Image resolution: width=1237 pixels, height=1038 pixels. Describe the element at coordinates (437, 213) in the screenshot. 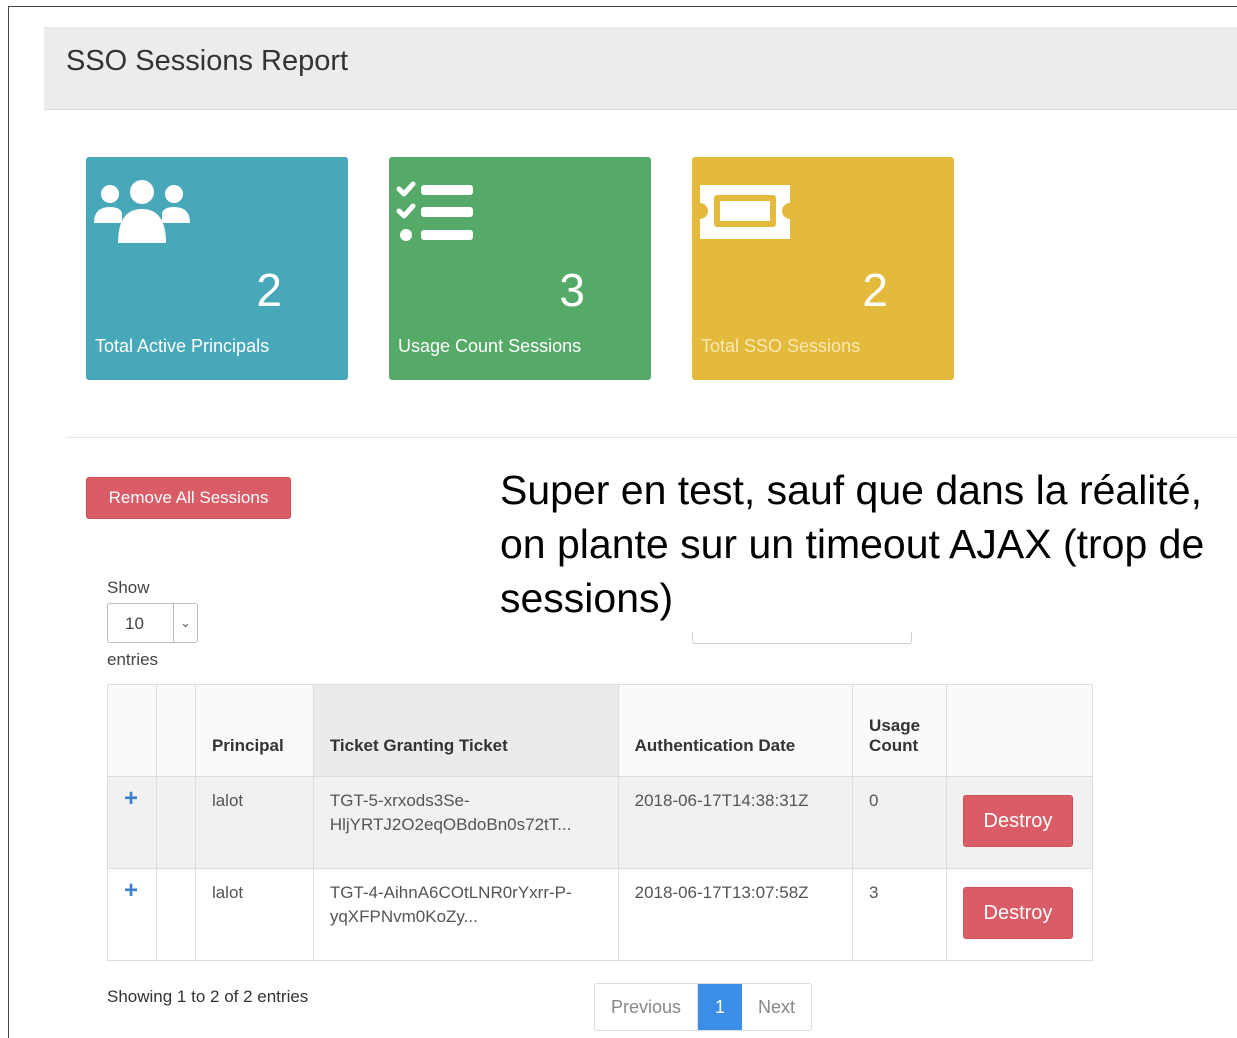

I see `checklist-icon` at that location.